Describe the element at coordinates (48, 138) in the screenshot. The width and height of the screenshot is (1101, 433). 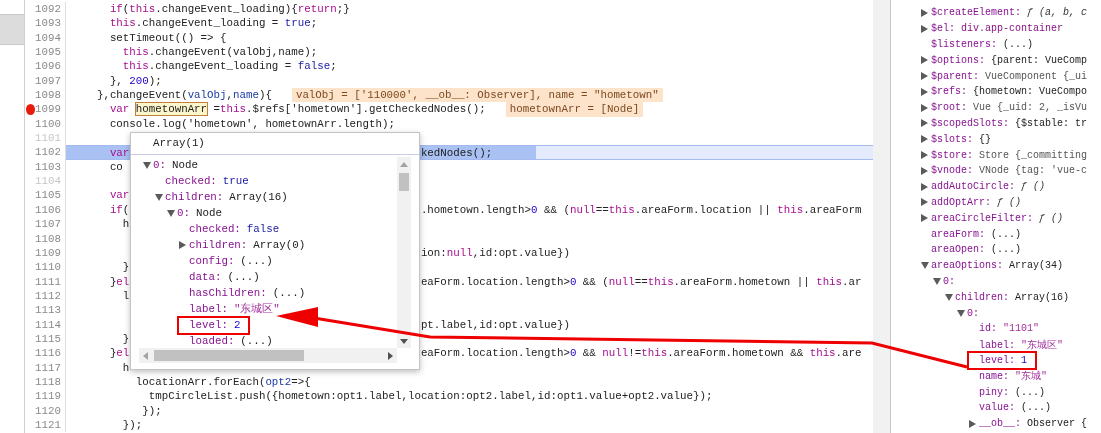
I see `line-number: 1101` at that location.